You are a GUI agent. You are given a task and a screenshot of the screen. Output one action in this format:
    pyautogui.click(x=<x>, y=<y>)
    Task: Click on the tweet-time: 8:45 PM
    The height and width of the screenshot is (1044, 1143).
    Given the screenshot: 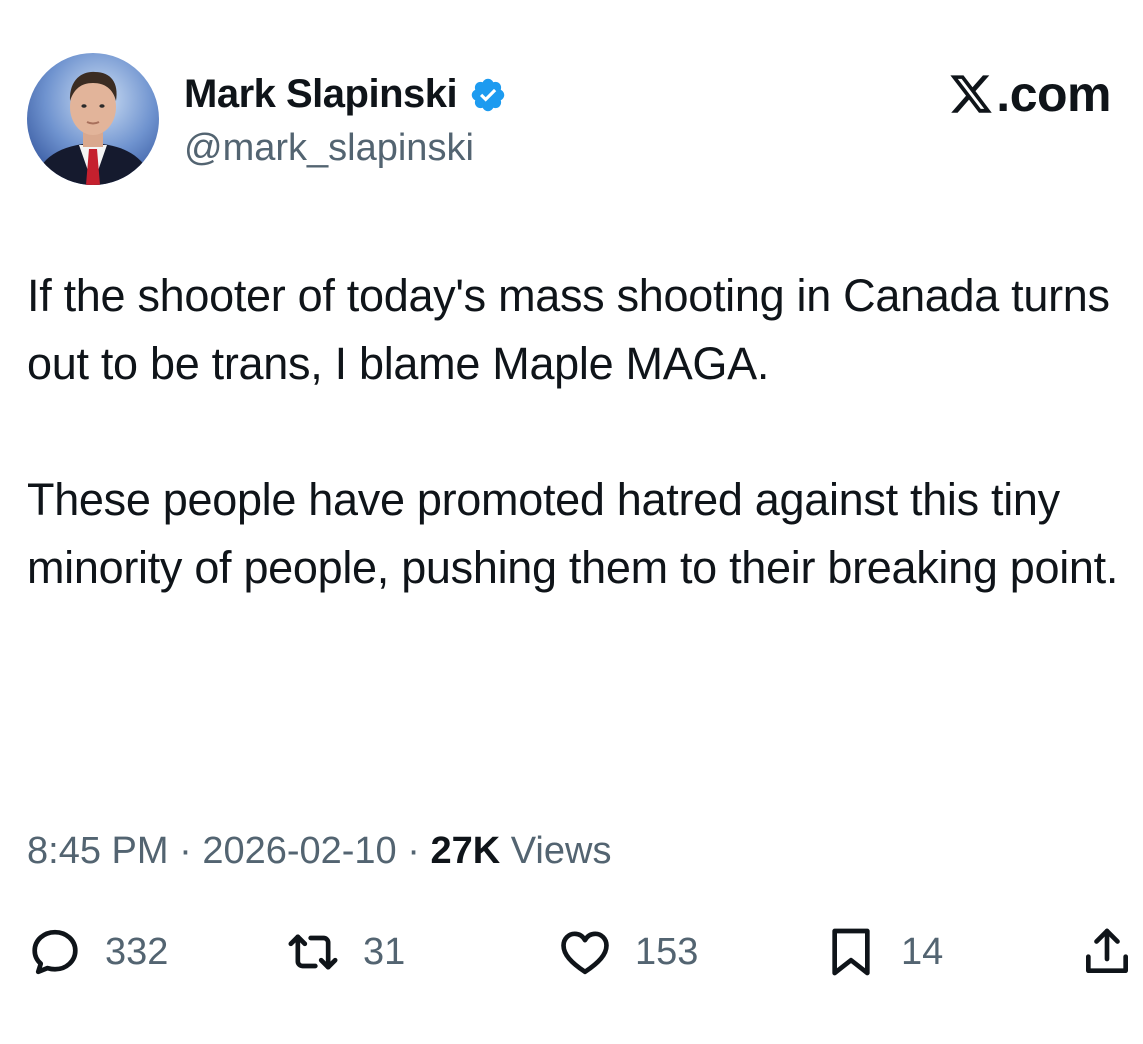 What is the action you would take?
    pyautogui.click(x=98, y=851)
    